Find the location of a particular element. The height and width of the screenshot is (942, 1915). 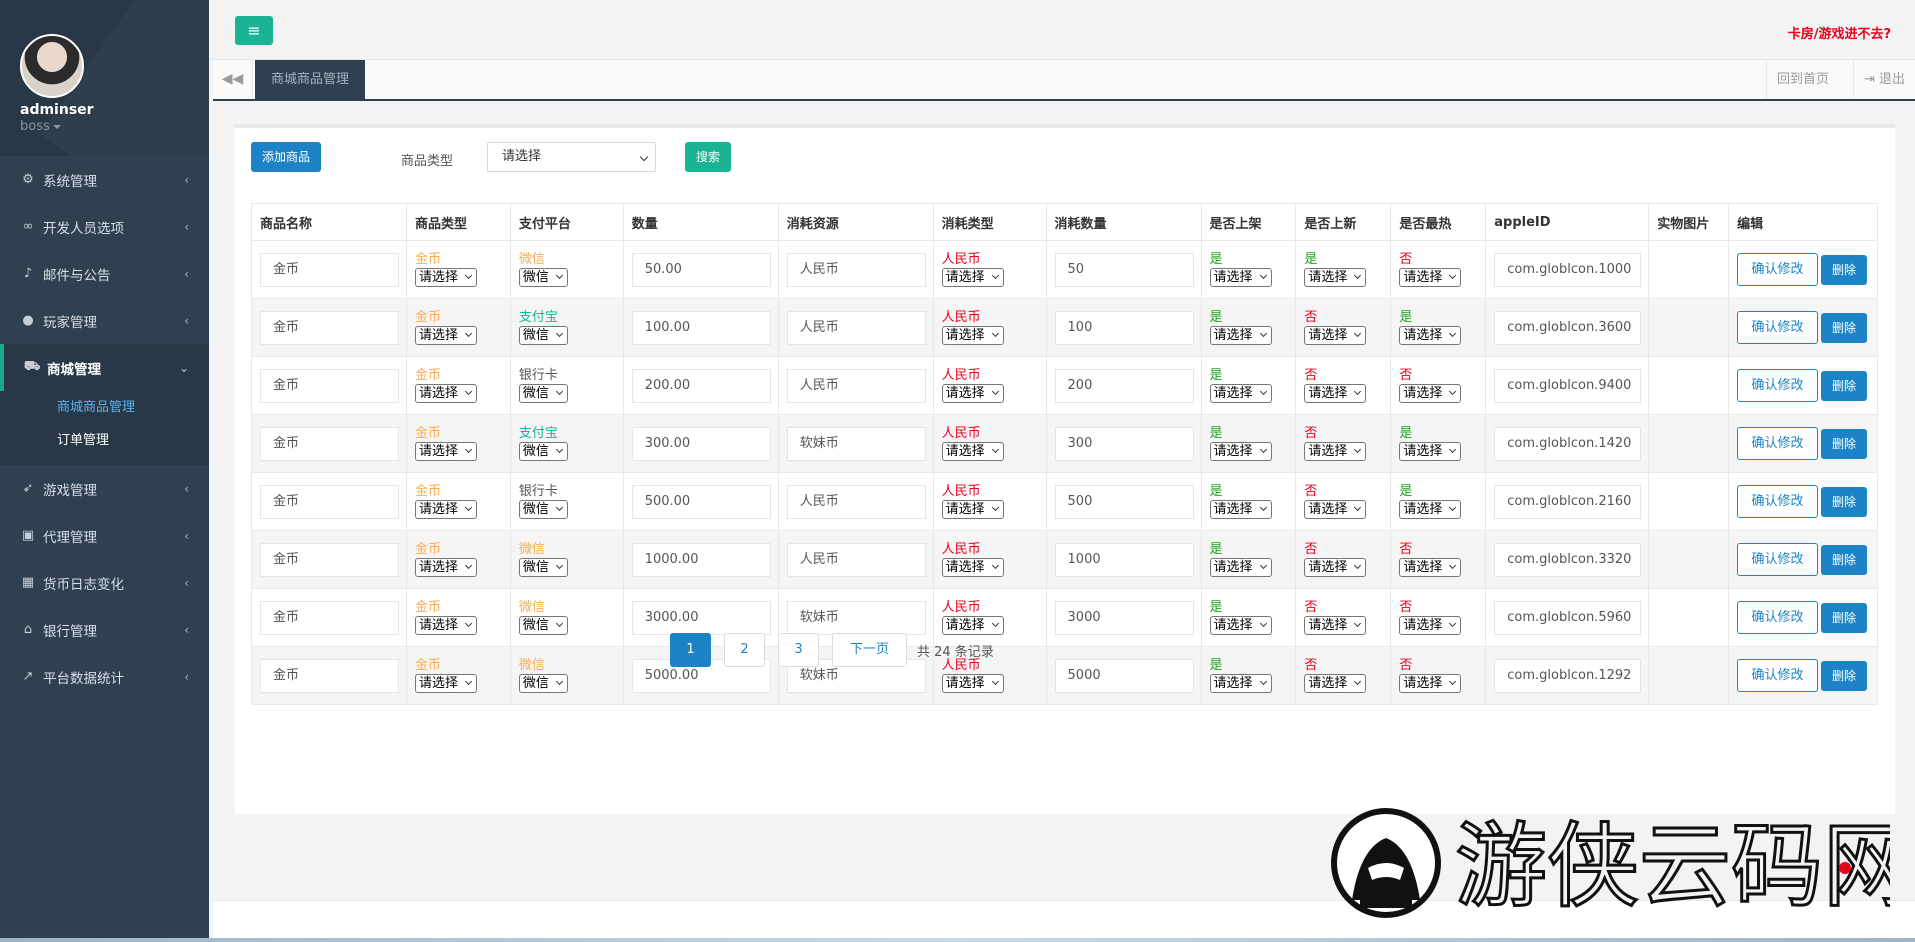

cost-amount-input: 200 is located at coordinates (1124, 385).